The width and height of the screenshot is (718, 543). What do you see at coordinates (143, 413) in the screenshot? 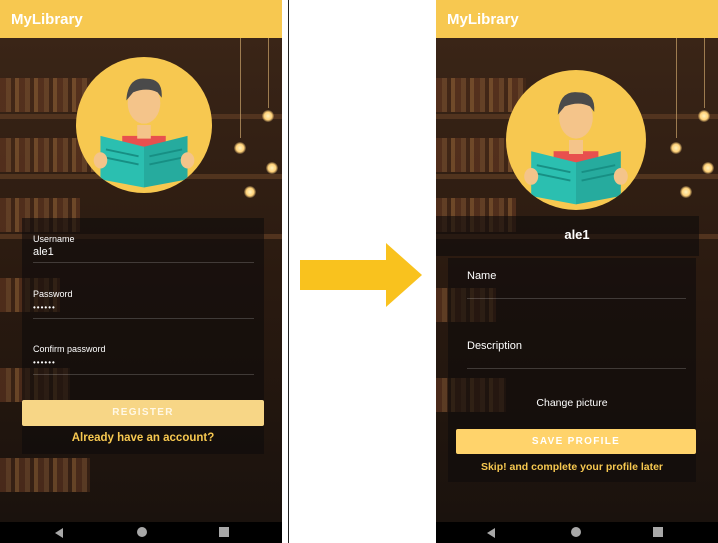
I see `register-button: REGISTER` at bounding box center [143, 413].